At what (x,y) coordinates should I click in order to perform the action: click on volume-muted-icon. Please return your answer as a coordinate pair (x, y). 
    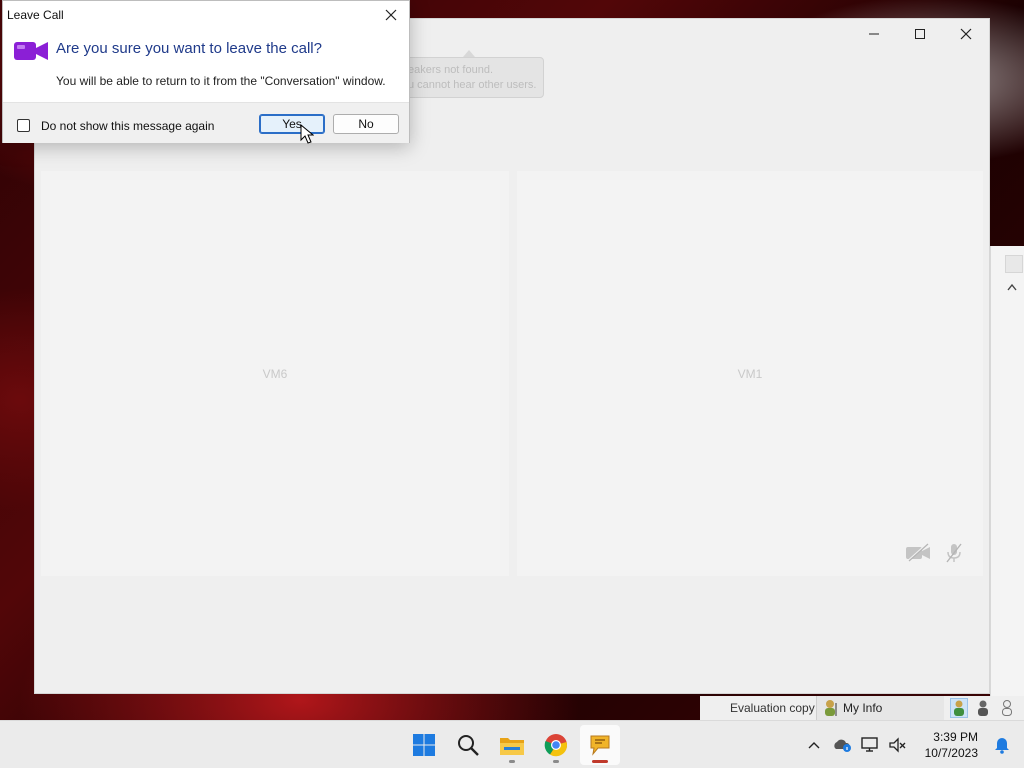
    Looking at the image, I should click on (897, 745).